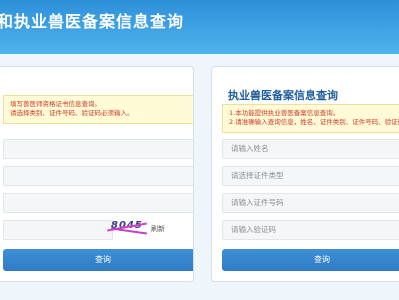 This screenshot has height=300, width=399. I want to click on refresh-captcha-link: 刷新, so click(158, 229).